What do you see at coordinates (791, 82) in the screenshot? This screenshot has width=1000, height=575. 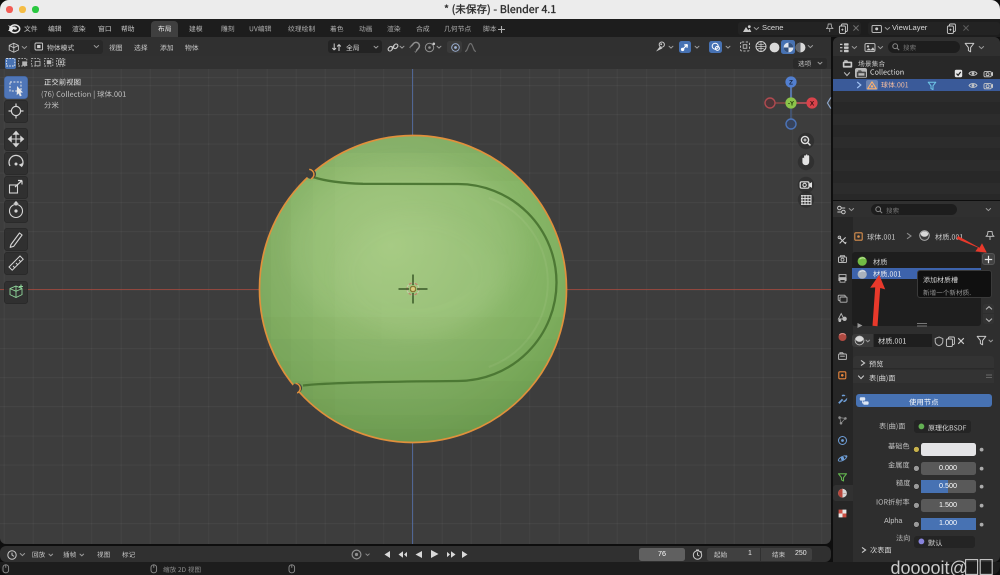 I see `svg-text: Z` at bounding box center [791, 82].